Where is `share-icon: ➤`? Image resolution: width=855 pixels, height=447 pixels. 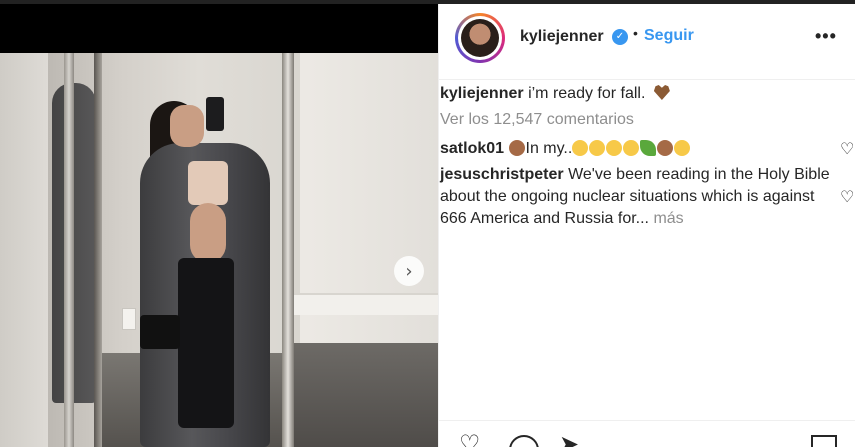
share-icon: ➤ is located at coordinates (569, 439).